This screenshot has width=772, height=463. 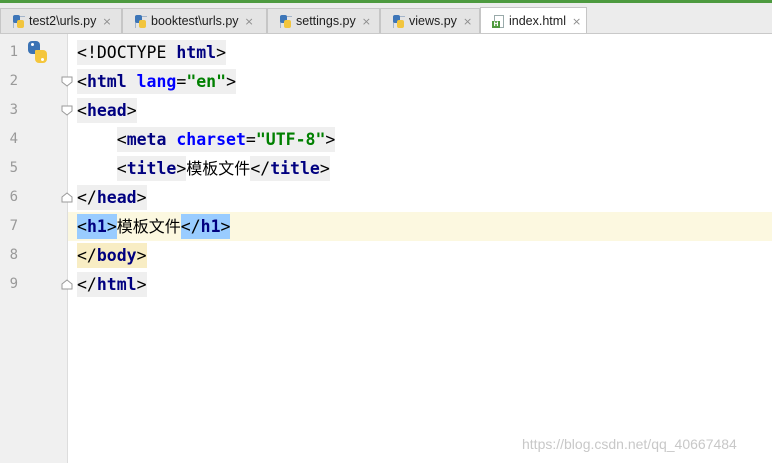 I want to click on line-number: 2, so click(x=13, y=81).